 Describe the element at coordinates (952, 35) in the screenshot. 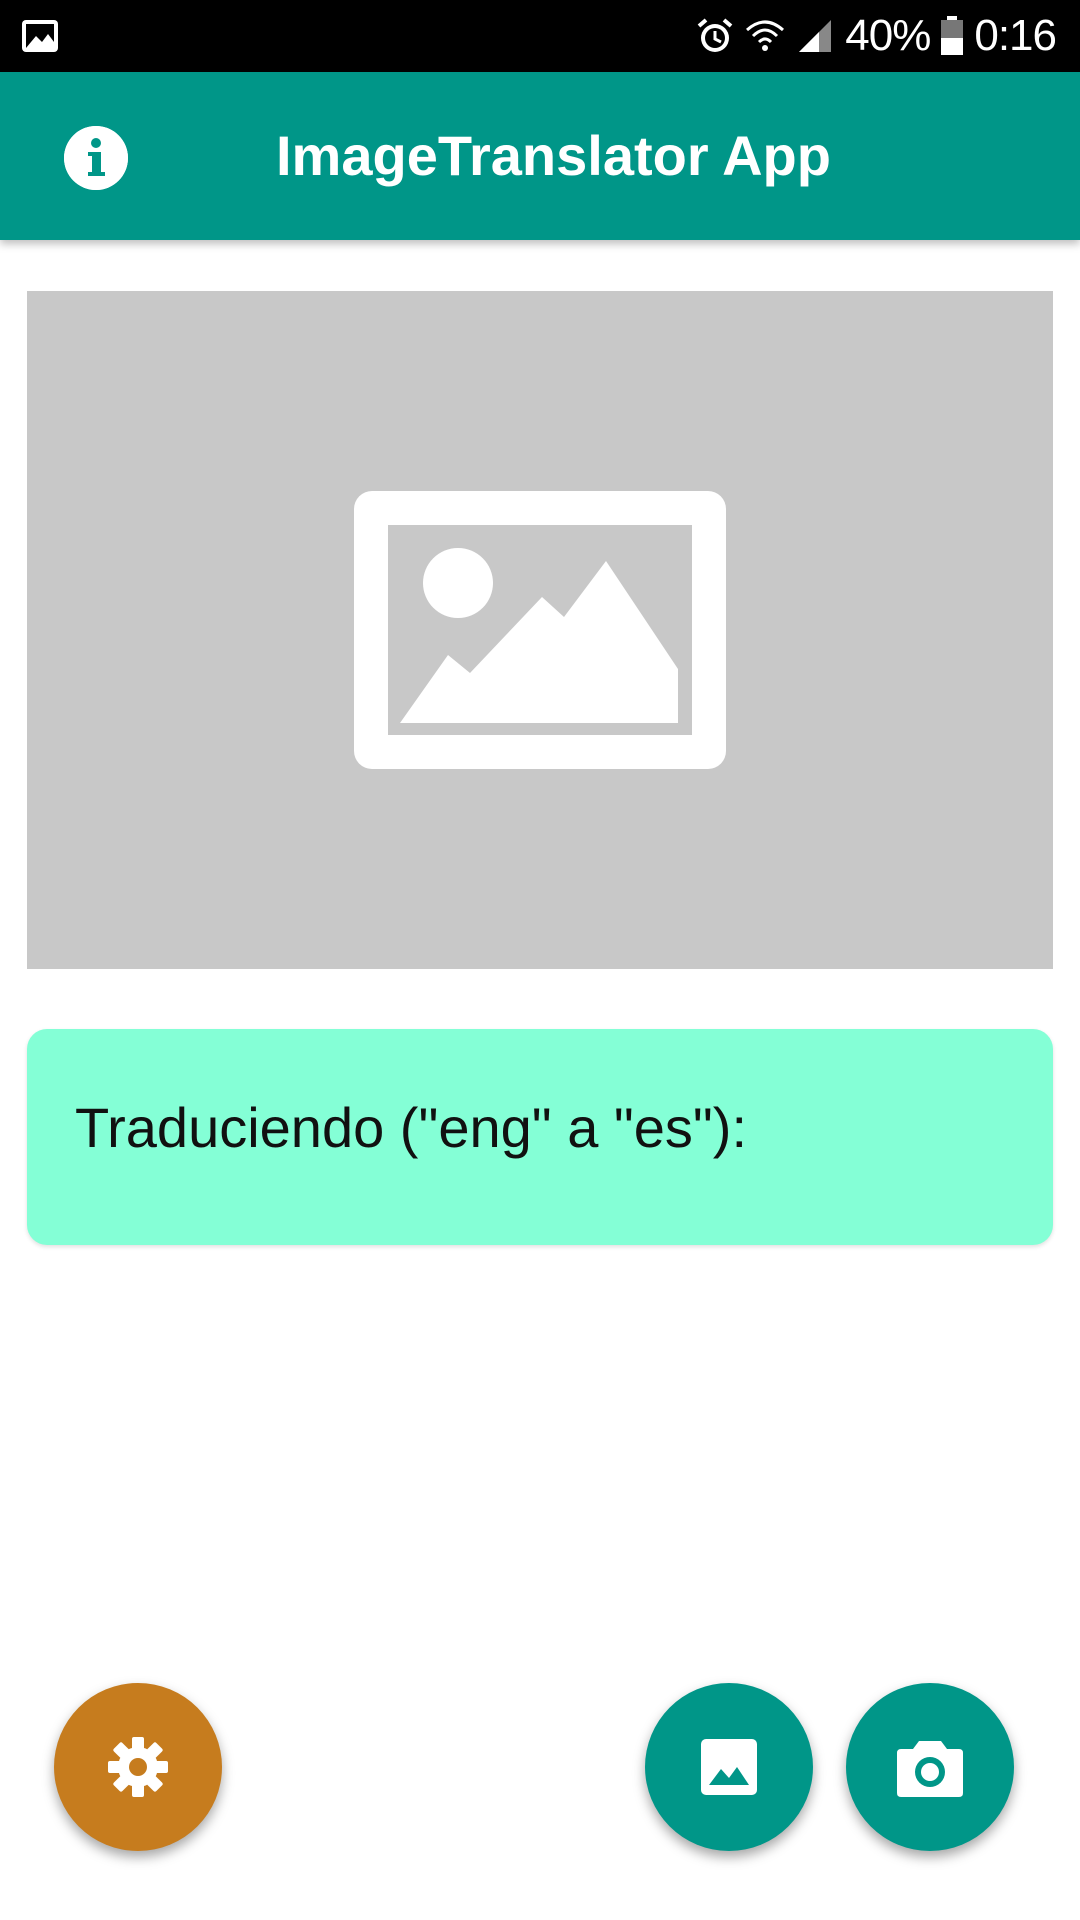

I see `battery-icon` at that location.